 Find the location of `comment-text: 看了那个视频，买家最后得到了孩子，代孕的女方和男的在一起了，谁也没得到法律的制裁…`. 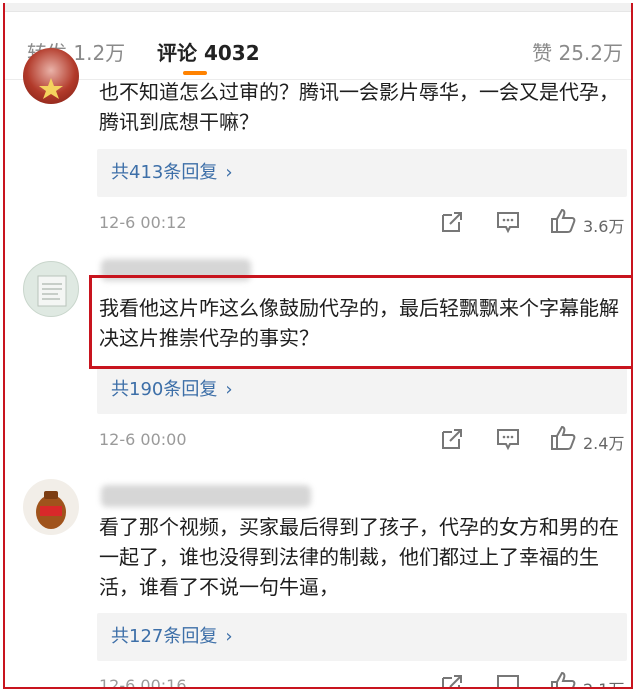

comment-text: 看了那个视频，买家最后得到了孩子，代孕的女方和男的在一起了，谁也没得到法律的制裁… is located at coordinates (359, 557).